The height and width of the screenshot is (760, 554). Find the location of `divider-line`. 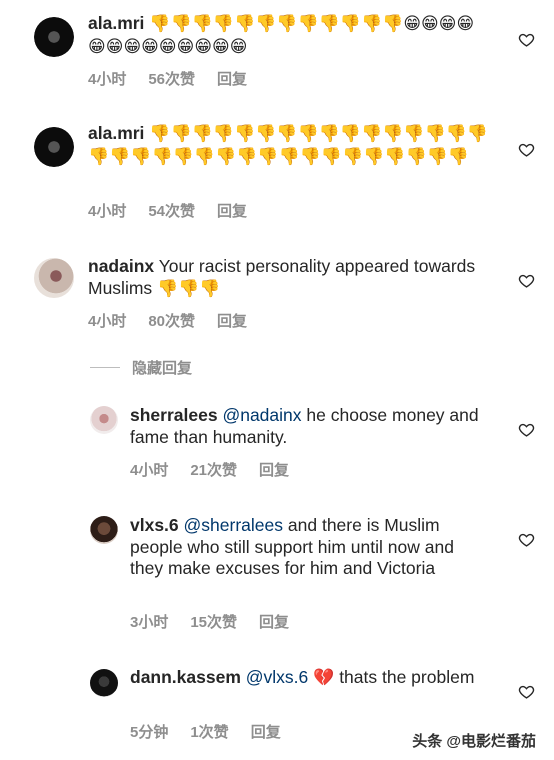

divider-line is located at coordinates (105, 367).